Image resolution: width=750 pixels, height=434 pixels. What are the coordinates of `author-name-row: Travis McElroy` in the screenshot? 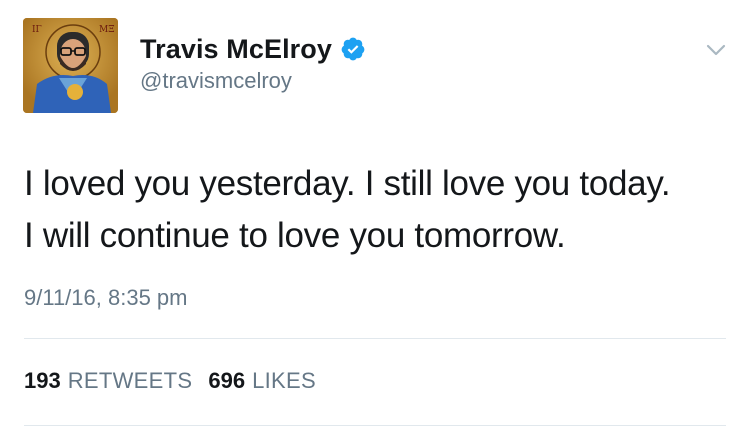 It's located at (253, 49).